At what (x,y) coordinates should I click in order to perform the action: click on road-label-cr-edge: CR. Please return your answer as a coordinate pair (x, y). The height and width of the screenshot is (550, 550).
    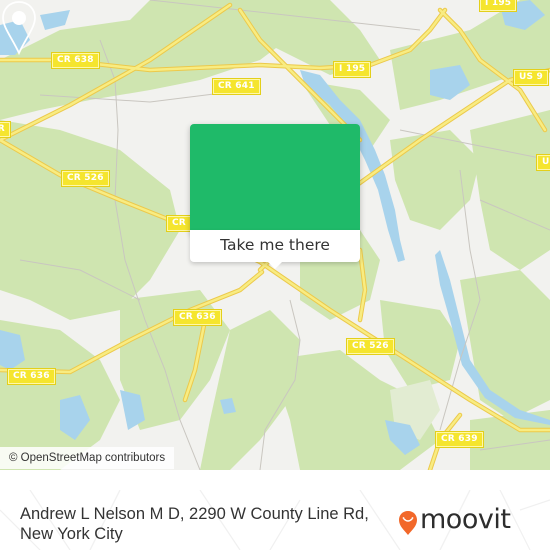
    Looking at the image, I should click on (5, 129).